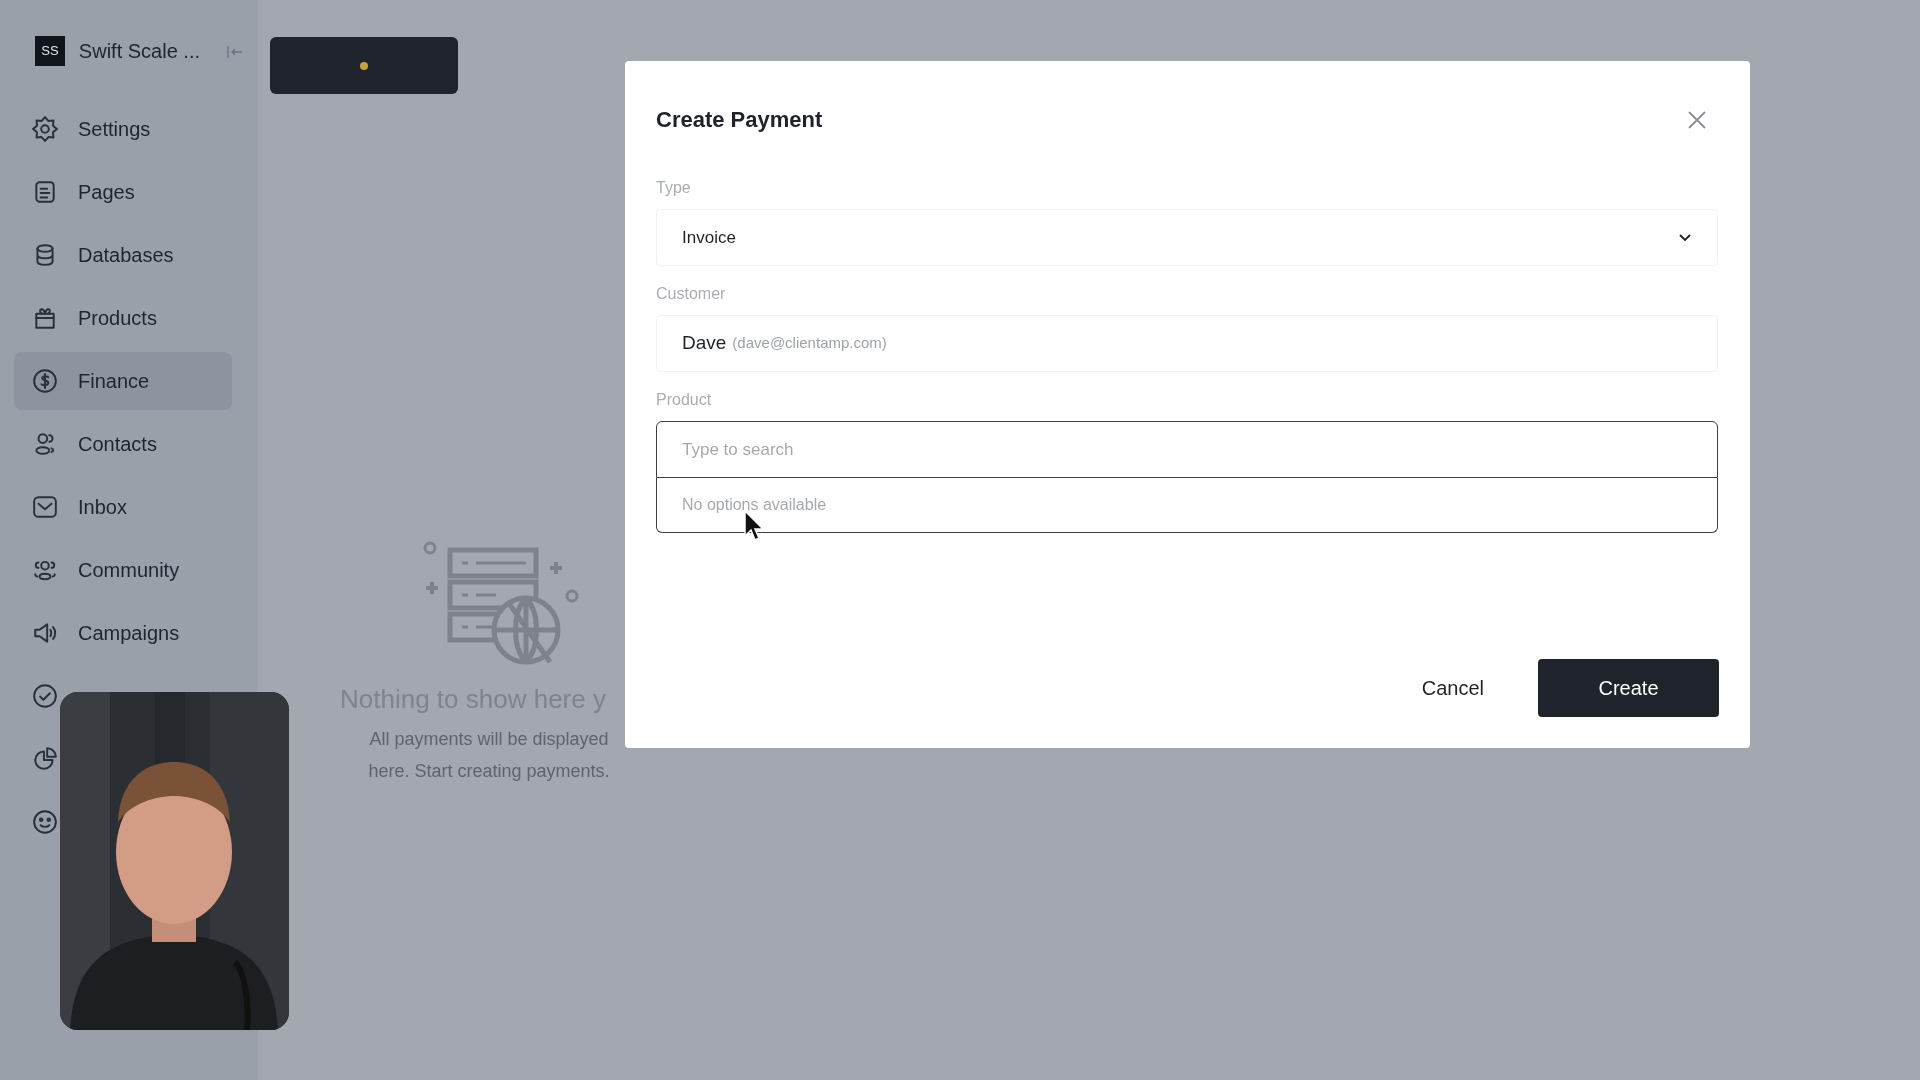  Describe the element at coordinates (684, 400) in the screenshot. I see `field-label: Product` at that location.